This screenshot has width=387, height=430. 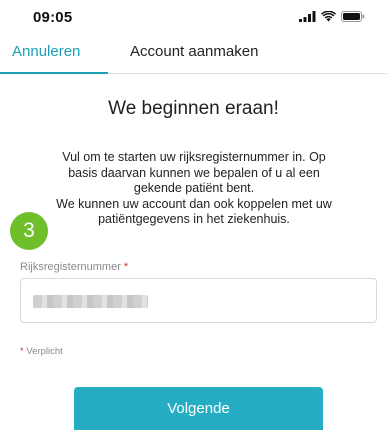 I want to click on national-number-input, so click(x=198, y=300).